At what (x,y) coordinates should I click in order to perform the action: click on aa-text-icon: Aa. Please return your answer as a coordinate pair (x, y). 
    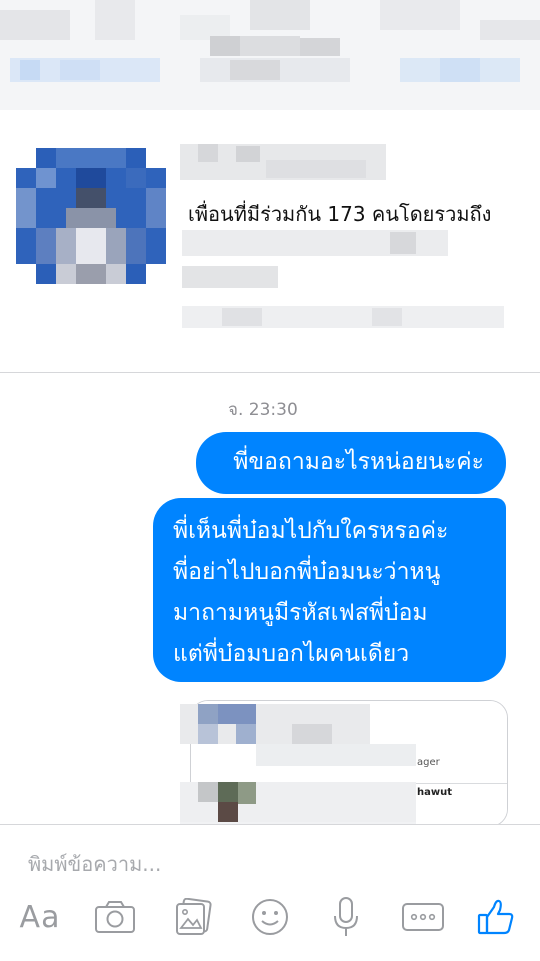
    Looking at the image, I should click on (40, 917).